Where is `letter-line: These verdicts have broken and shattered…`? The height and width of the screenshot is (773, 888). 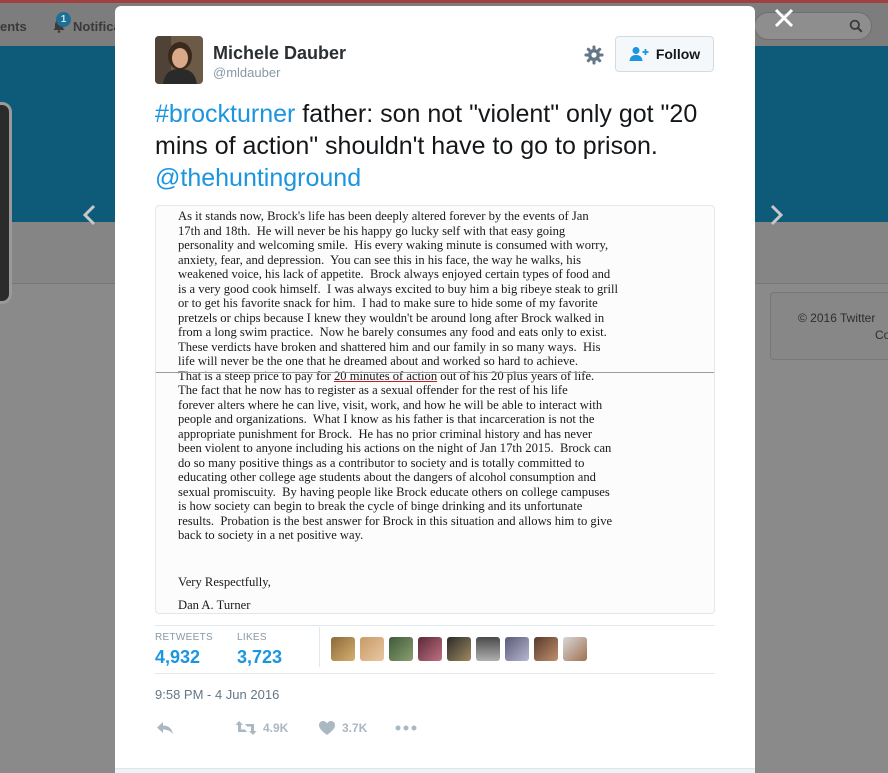
letter-line: These verdicts have broken and shattered… is located at coordinates (389, 346).